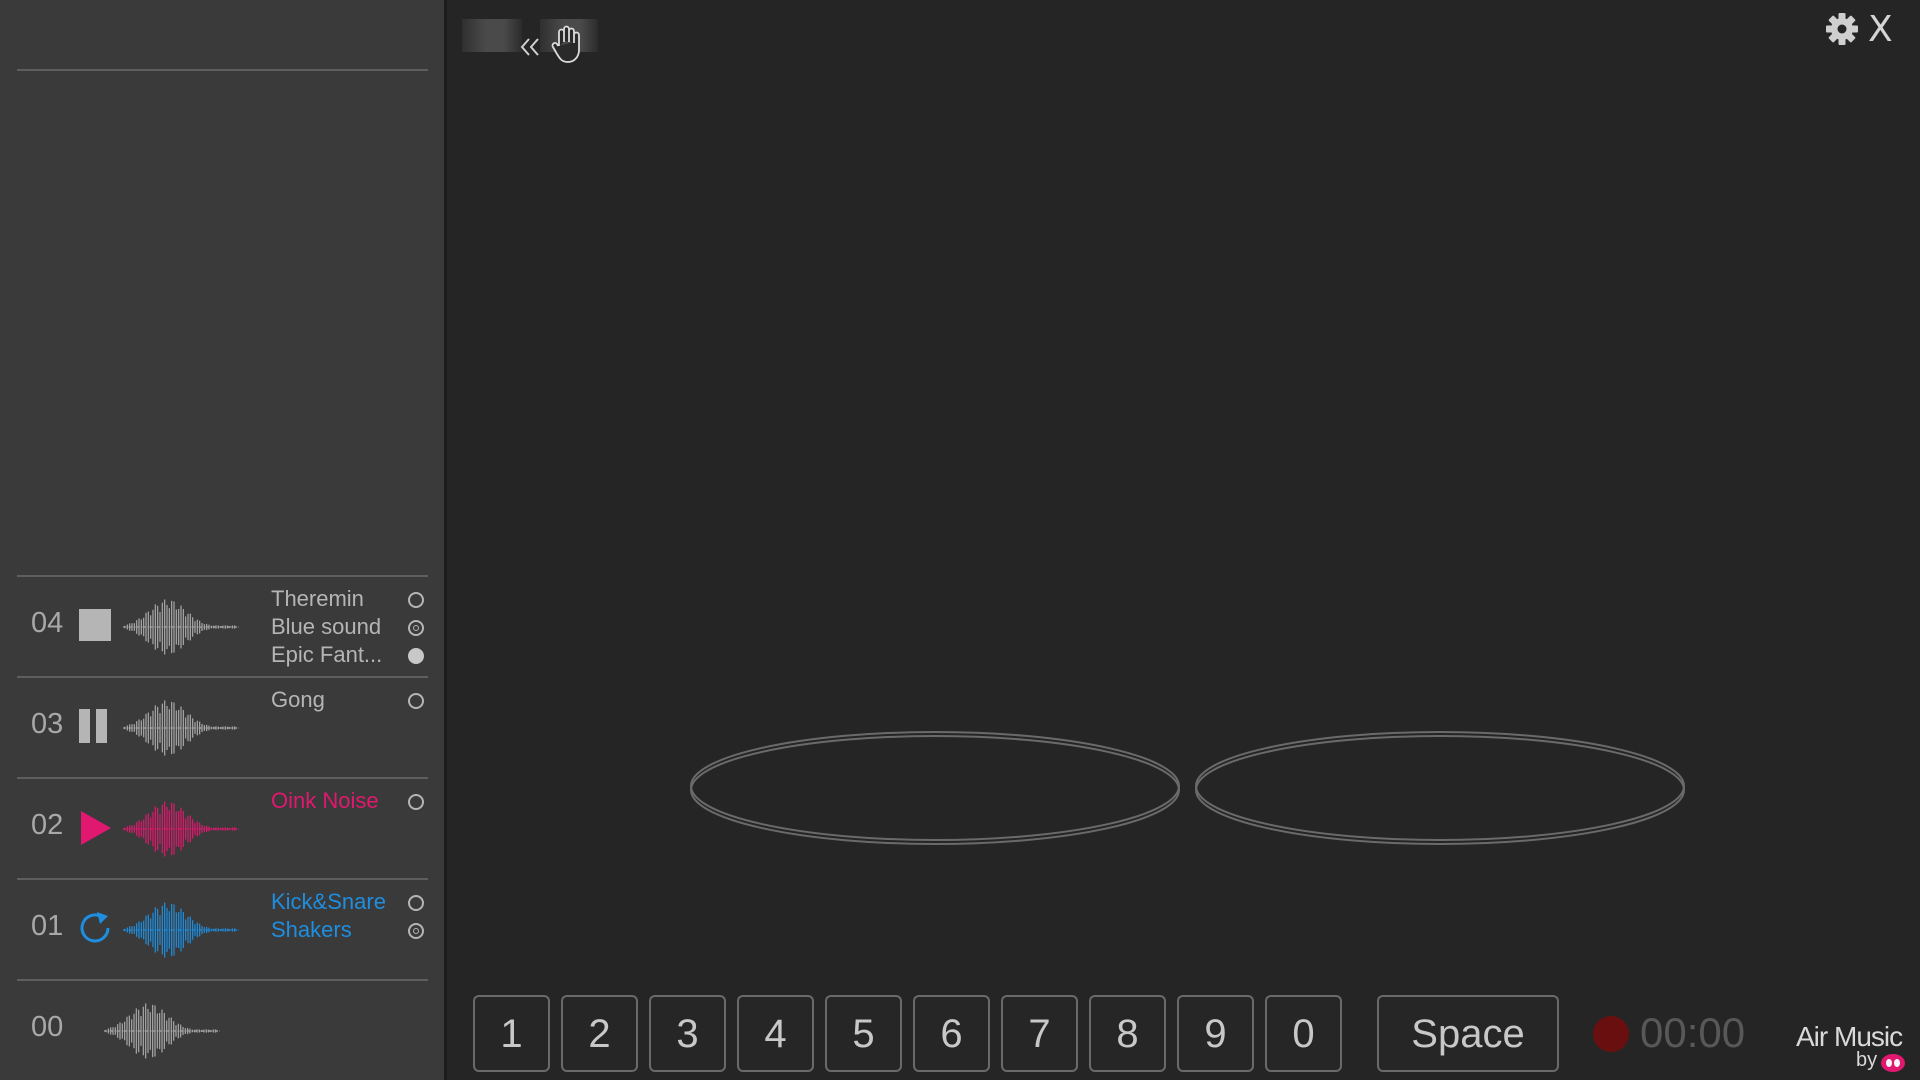  I want to click on key-6: 6, so click(951, 1033).